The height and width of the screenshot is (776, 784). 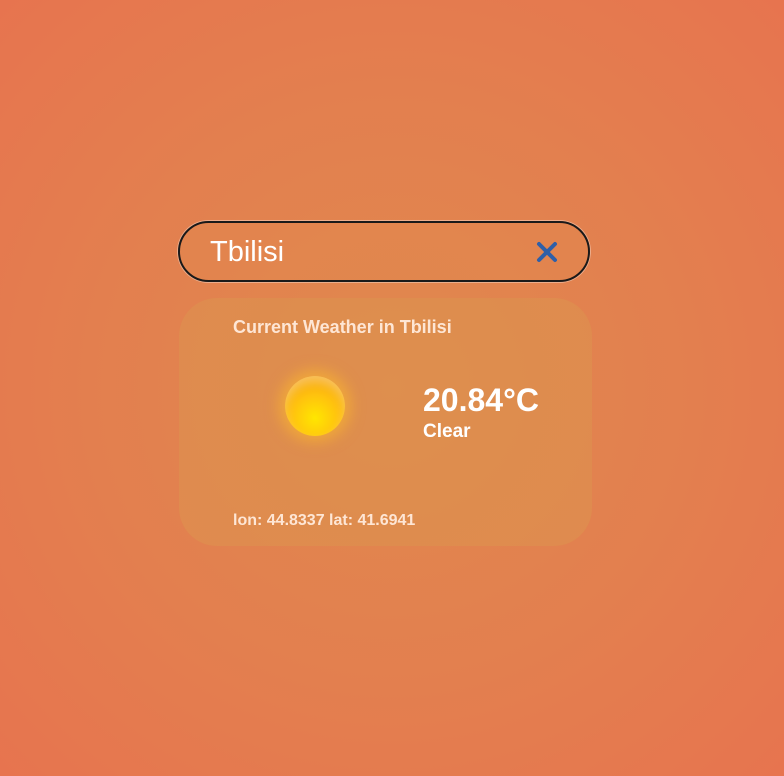 What do you see at coordinates (342, 327) in the screenshot?
I see `weather-title: Current Weather in Tbilisi` at bounding box center [342, 327].